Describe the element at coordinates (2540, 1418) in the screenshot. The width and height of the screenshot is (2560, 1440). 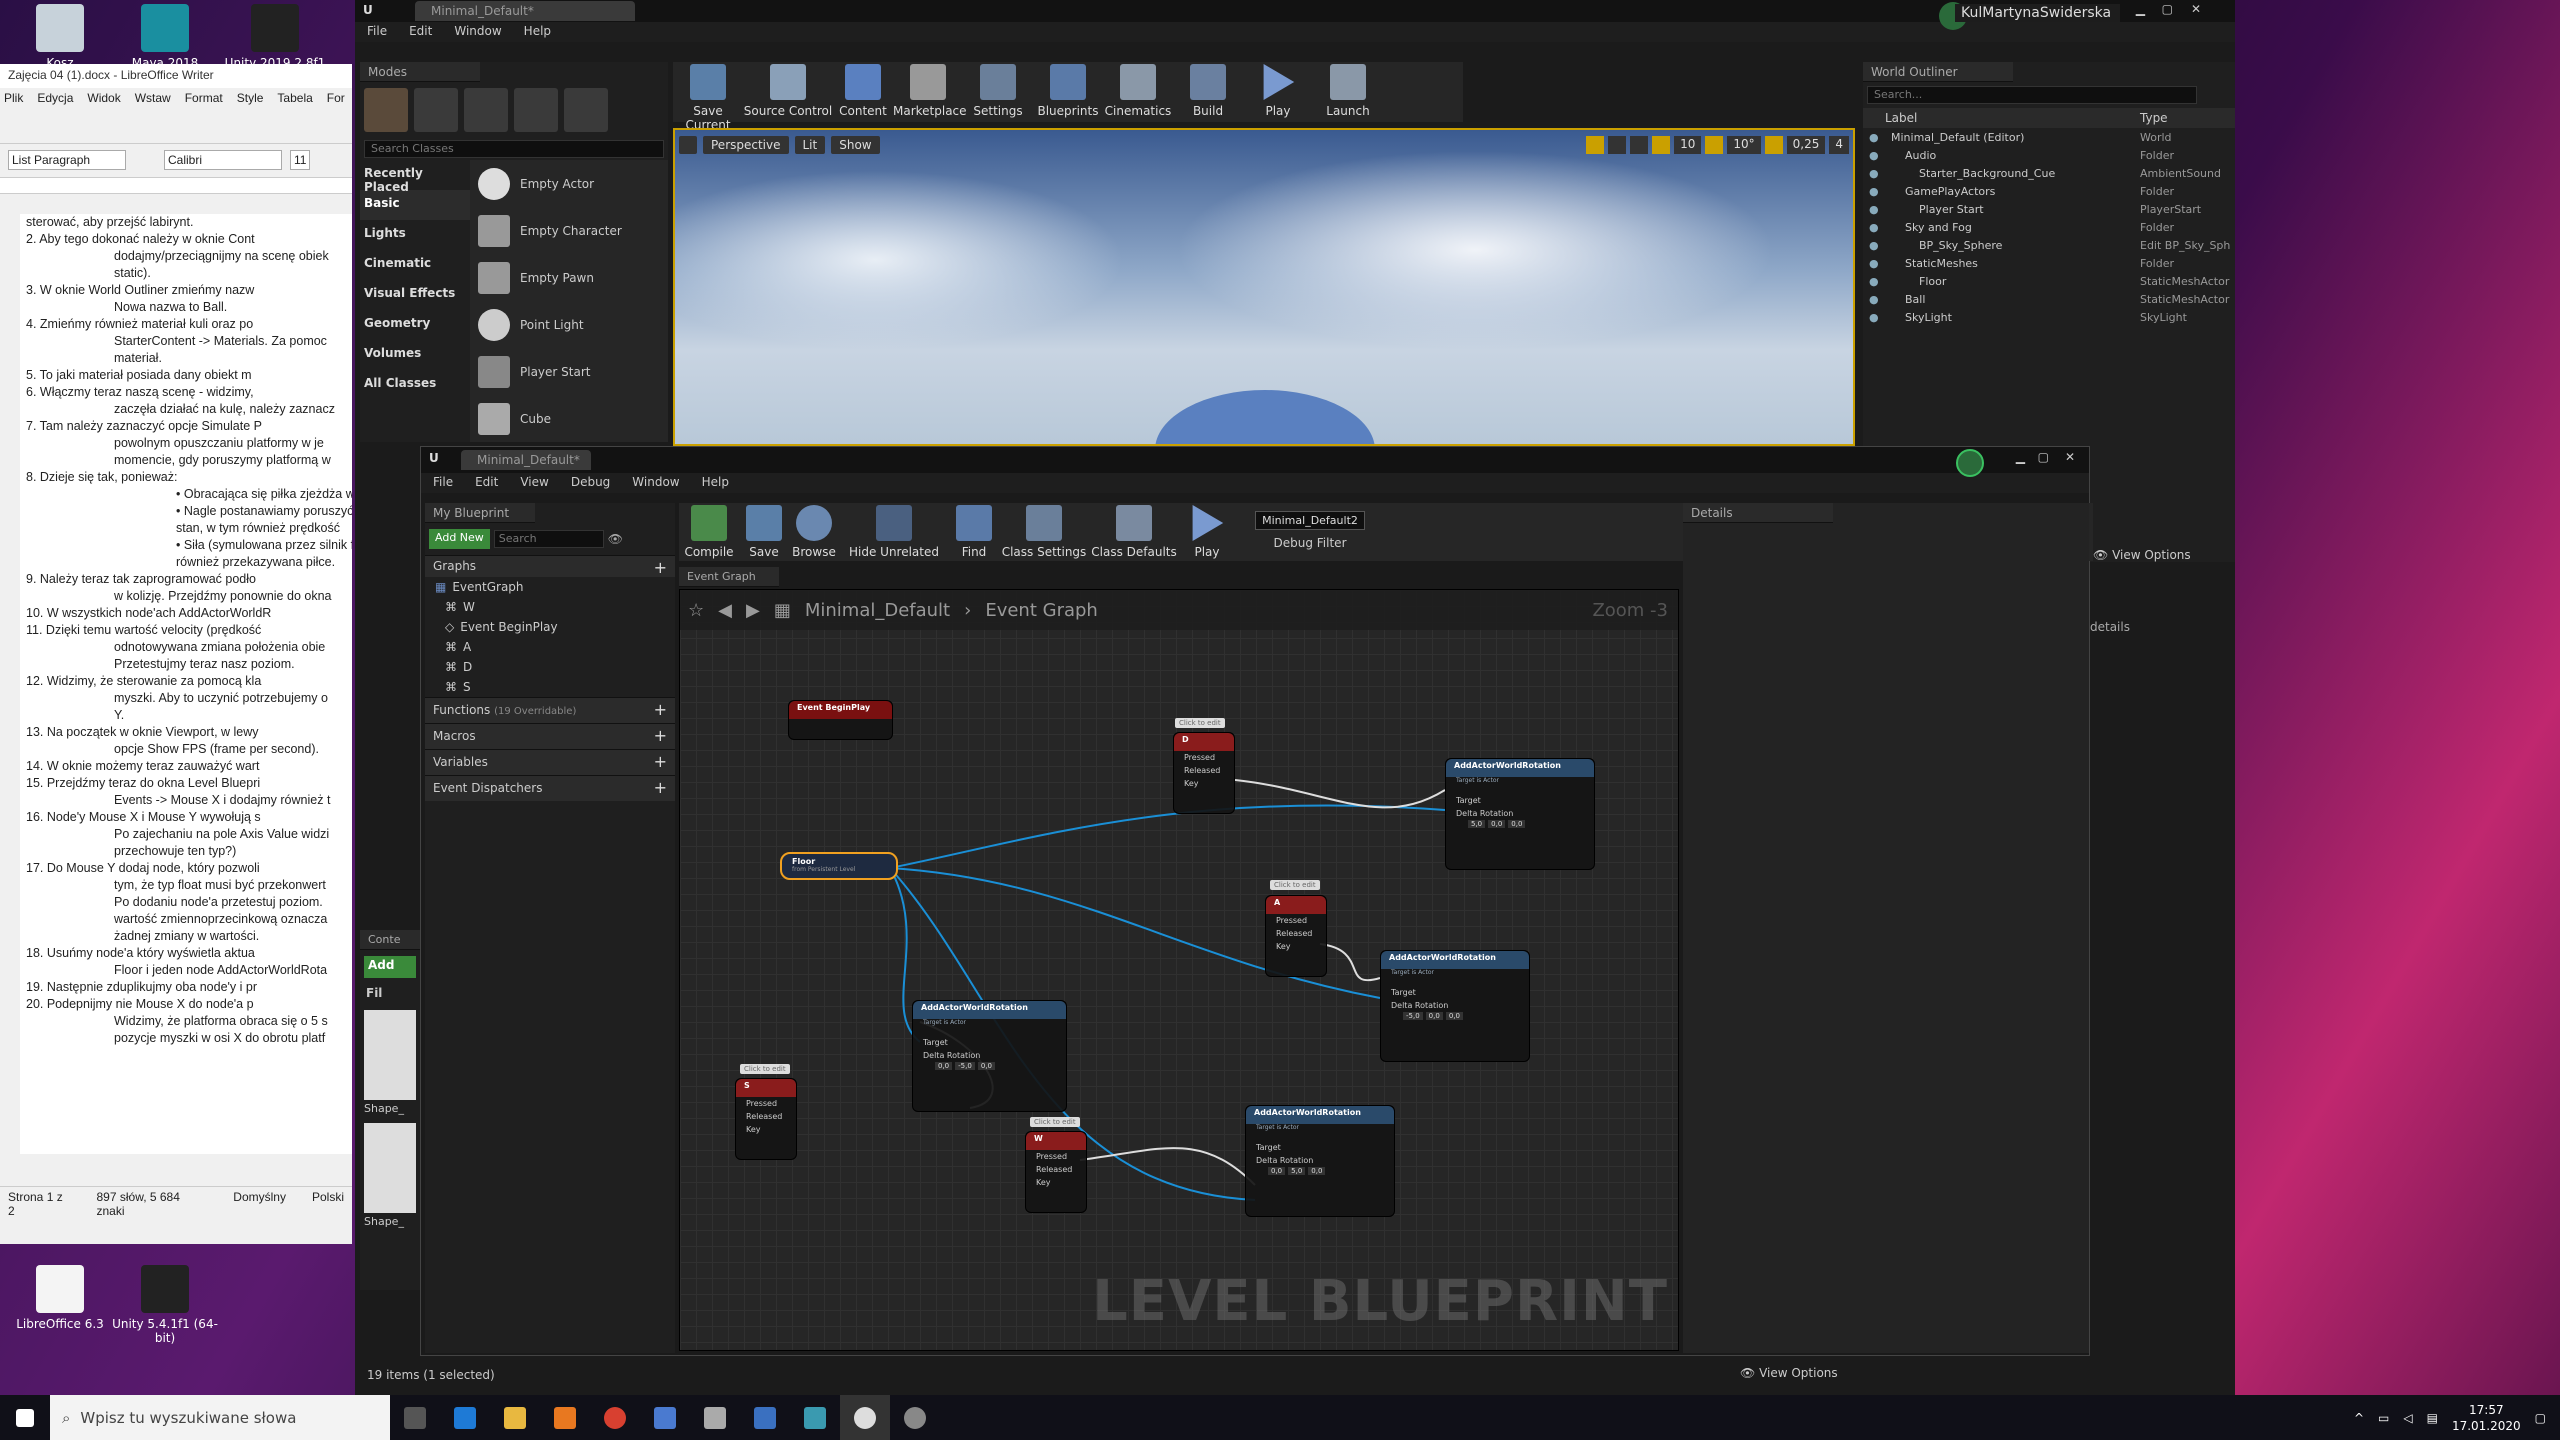
I see `notification-icon: ▢` at that location.